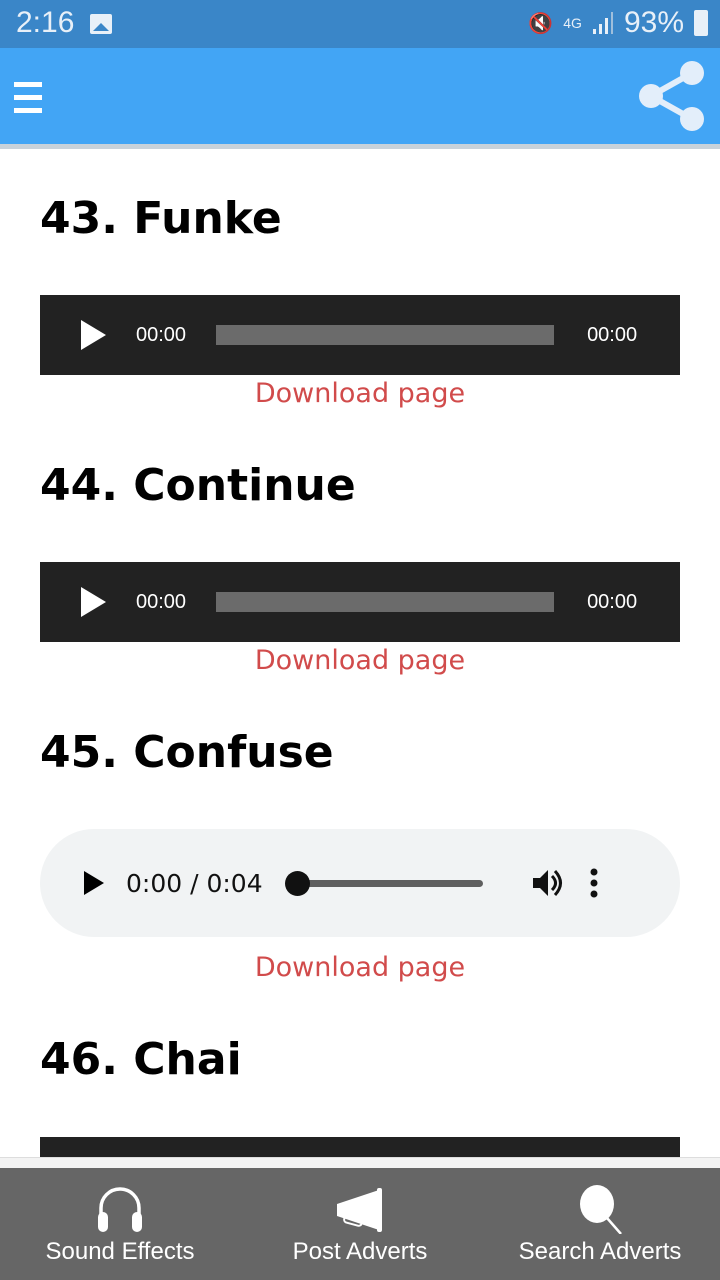 This screenshot has height=1280, width=720. What do you see at coordinates (194, 883) in the screenshot?
I see `time-display: 0:00 / 0:04` at bounding box center [194, 883].